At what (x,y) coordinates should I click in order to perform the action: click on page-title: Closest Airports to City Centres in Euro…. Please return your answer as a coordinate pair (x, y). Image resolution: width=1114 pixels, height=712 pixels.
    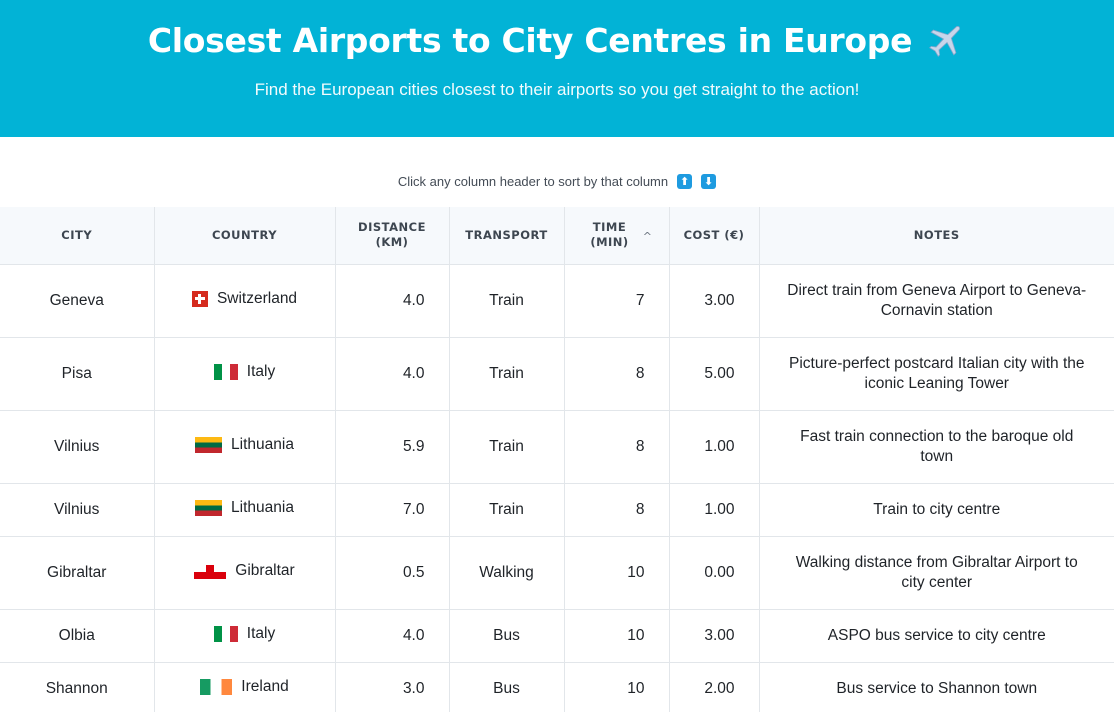
    Looking at the image, I should click on (557, 40).